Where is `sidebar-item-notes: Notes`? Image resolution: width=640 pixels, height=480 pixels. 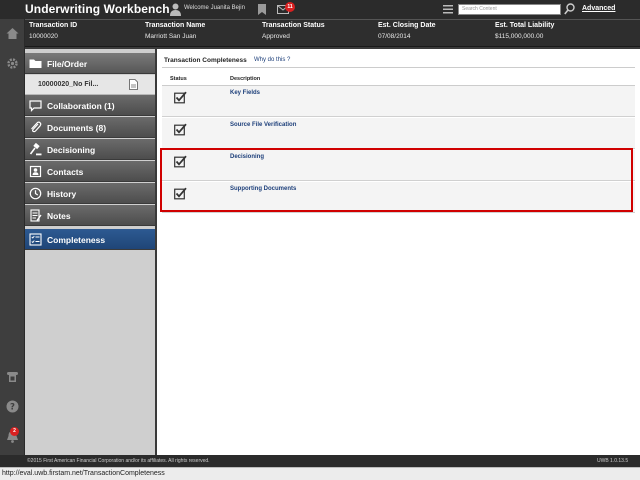
sidebar-item-notes: Notes is located at coordinates (90, 215).